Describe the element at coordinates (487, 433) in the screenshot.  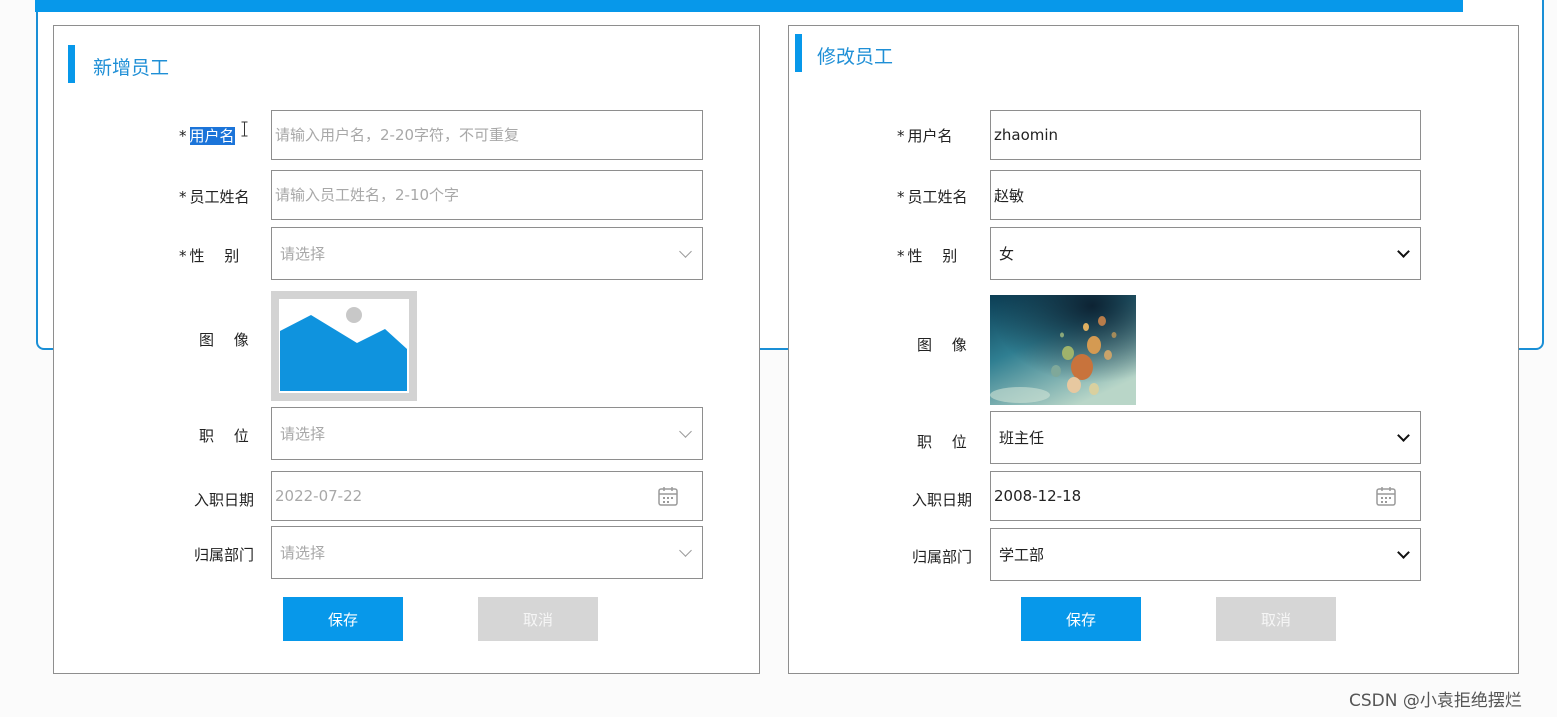
I see `position-select: 请选择` at that location.